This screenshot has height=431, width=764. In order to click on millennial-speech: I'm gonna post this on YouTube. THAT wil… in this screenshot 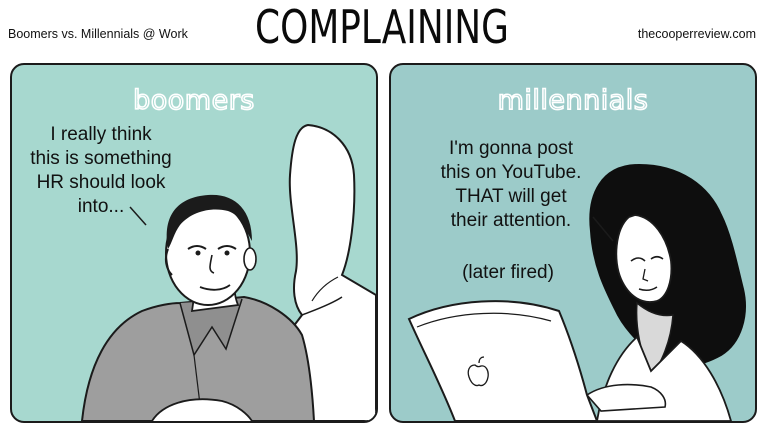, I will do `click(511, 184)`.